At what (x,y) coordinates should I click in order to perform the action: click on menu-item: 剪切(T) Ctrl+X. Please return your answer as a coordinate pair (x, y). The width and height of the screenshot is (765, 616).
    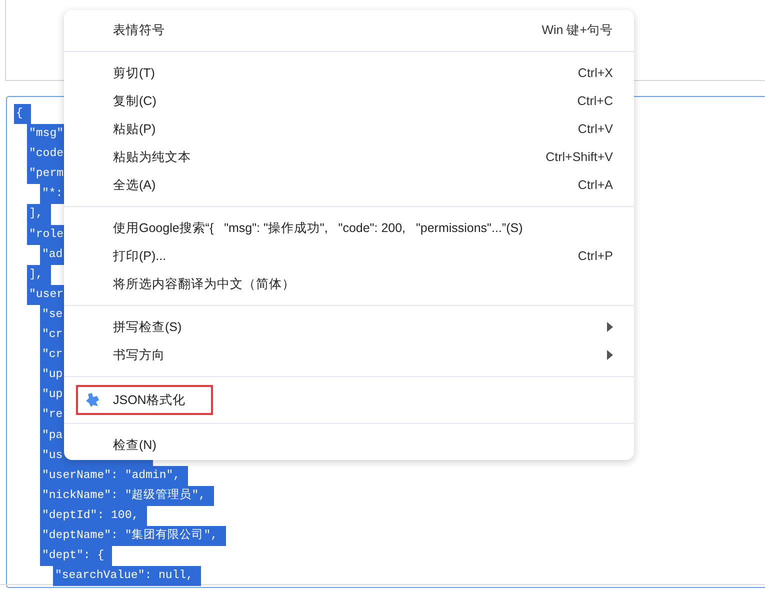
    Looking at the image, I should click on (349, 73).